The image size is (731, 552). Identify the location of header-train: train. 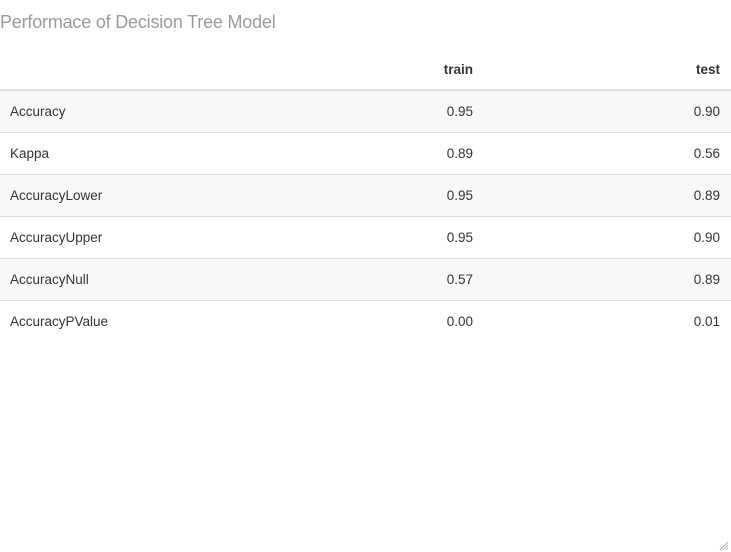
(525, 70).